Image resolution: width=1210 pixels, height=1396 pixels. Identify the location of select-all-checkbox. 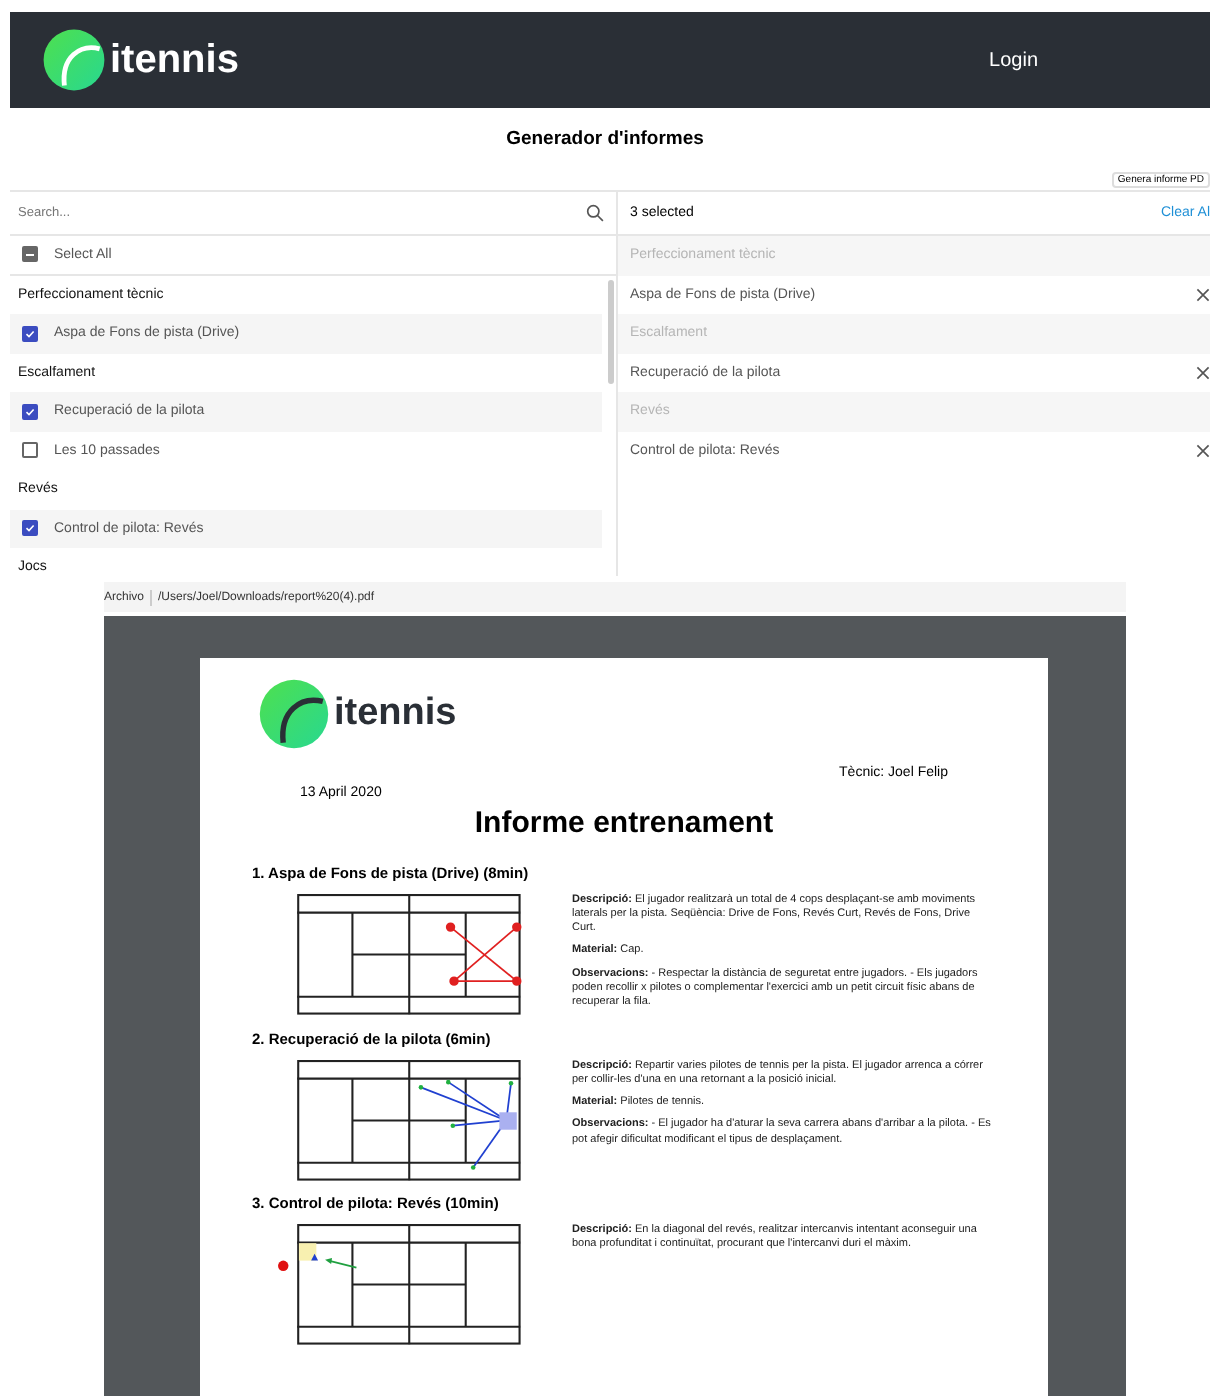
(30, 254).